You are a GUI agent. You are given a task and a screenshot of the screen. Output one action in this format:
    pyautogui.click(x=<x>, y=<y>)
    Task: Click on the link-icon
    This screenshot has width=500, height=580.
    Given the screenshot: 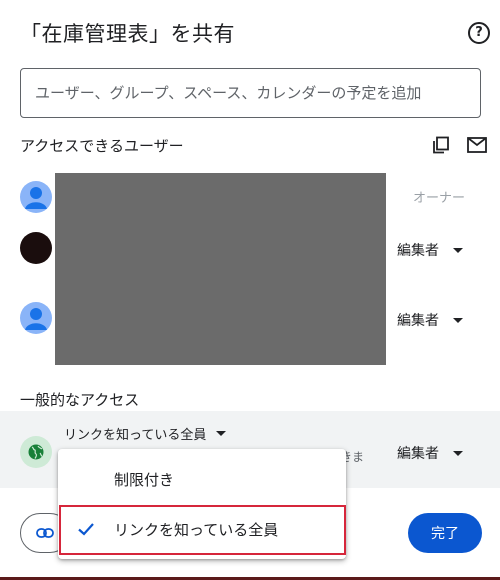 What is the action you would take?
    pyautogui.click(x=45, y=533)
    